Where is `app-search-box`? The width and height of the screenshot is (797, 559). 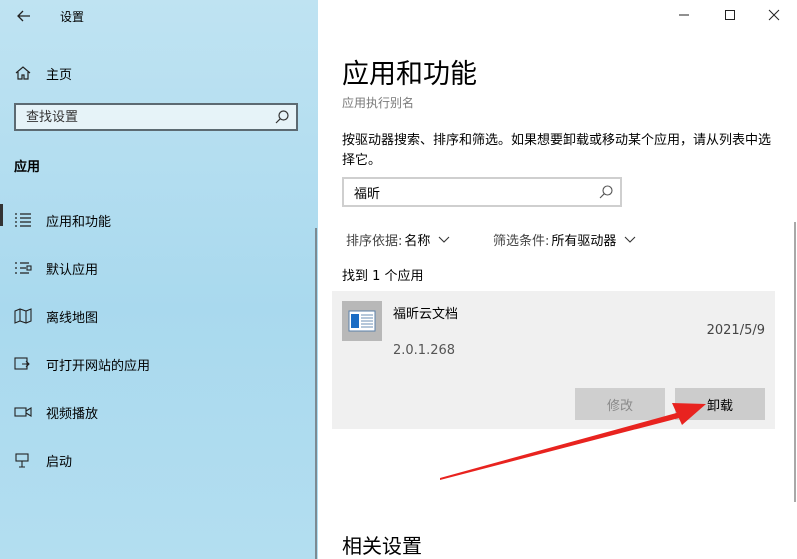 app-search-box is located at coordinates (482, 192).